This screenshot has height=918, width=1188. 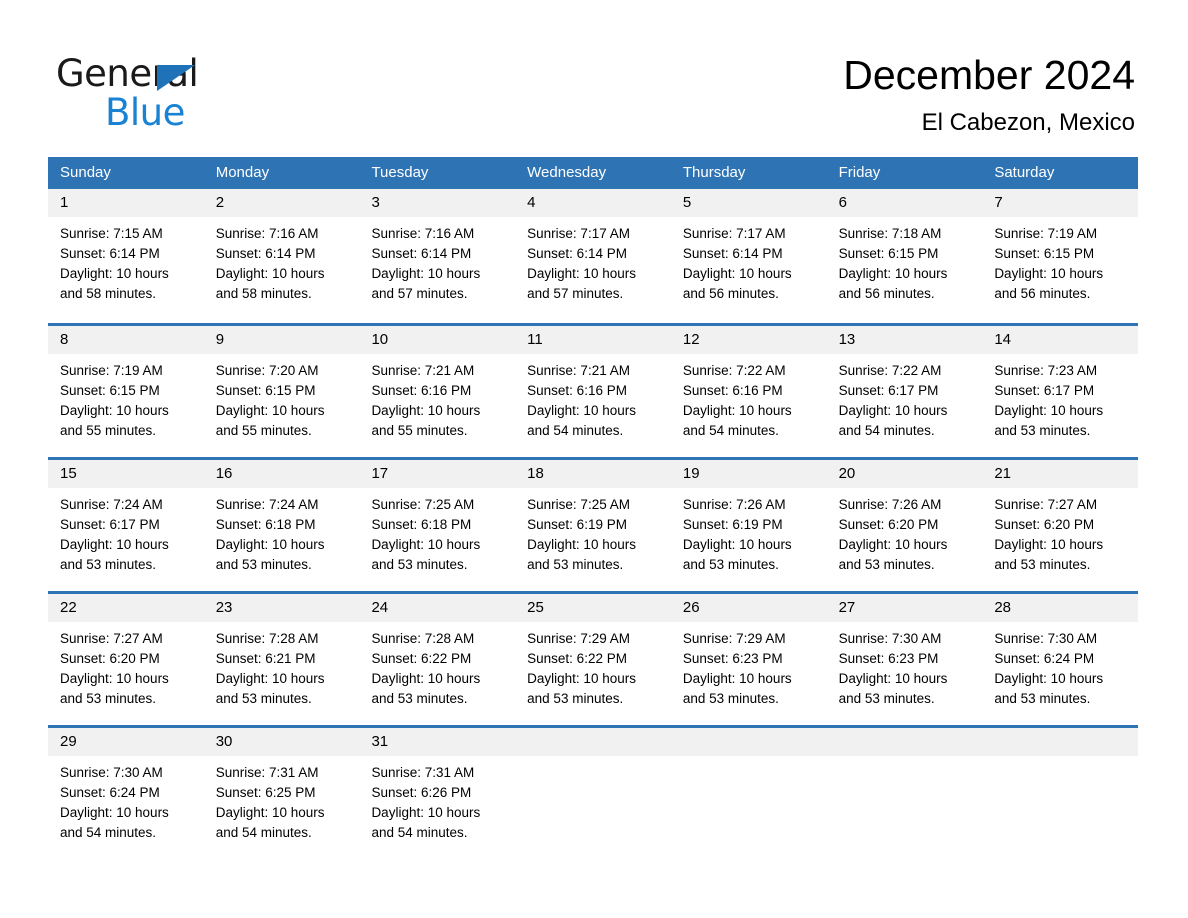 I want to click on sunset-text: Sunset: 6:23 PM, so click(x=888, y=658).